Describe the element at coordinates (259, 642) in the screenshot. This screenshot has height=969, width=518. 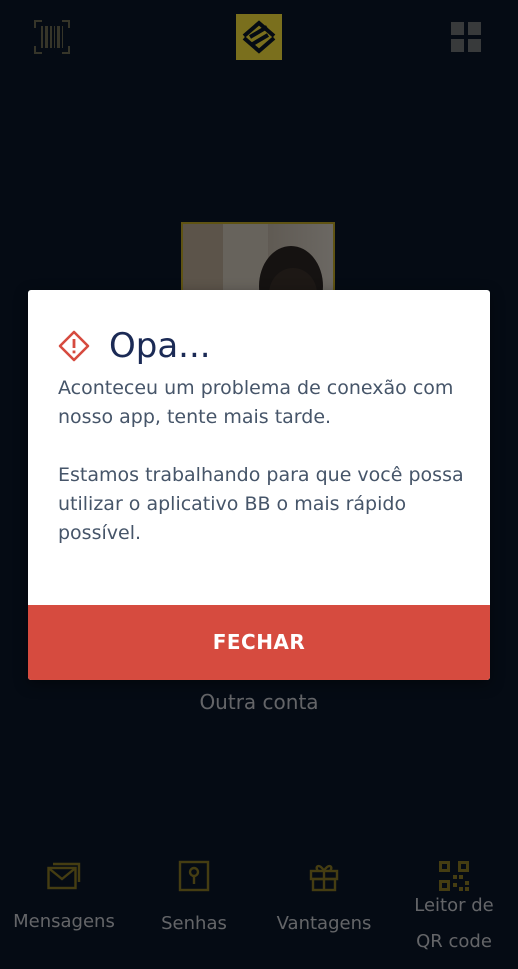
I see `close-button: FECHAR` at that location.